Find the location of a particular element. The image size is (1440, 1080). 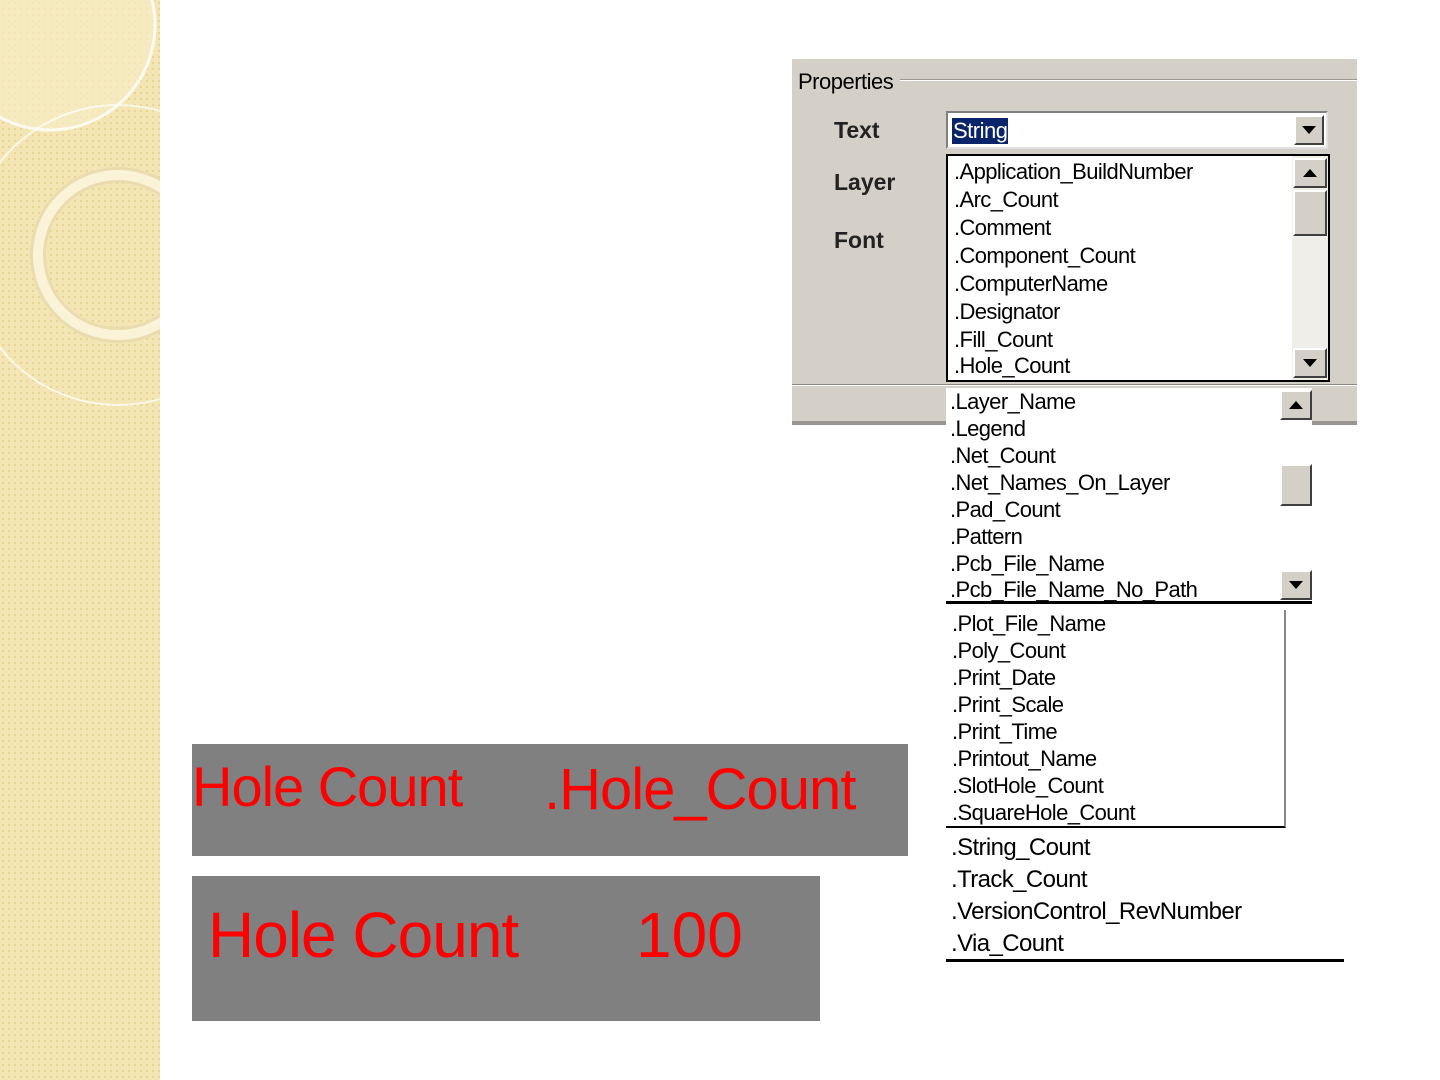

list-item: .Pad_Count is located at coordinates (1005, 509).